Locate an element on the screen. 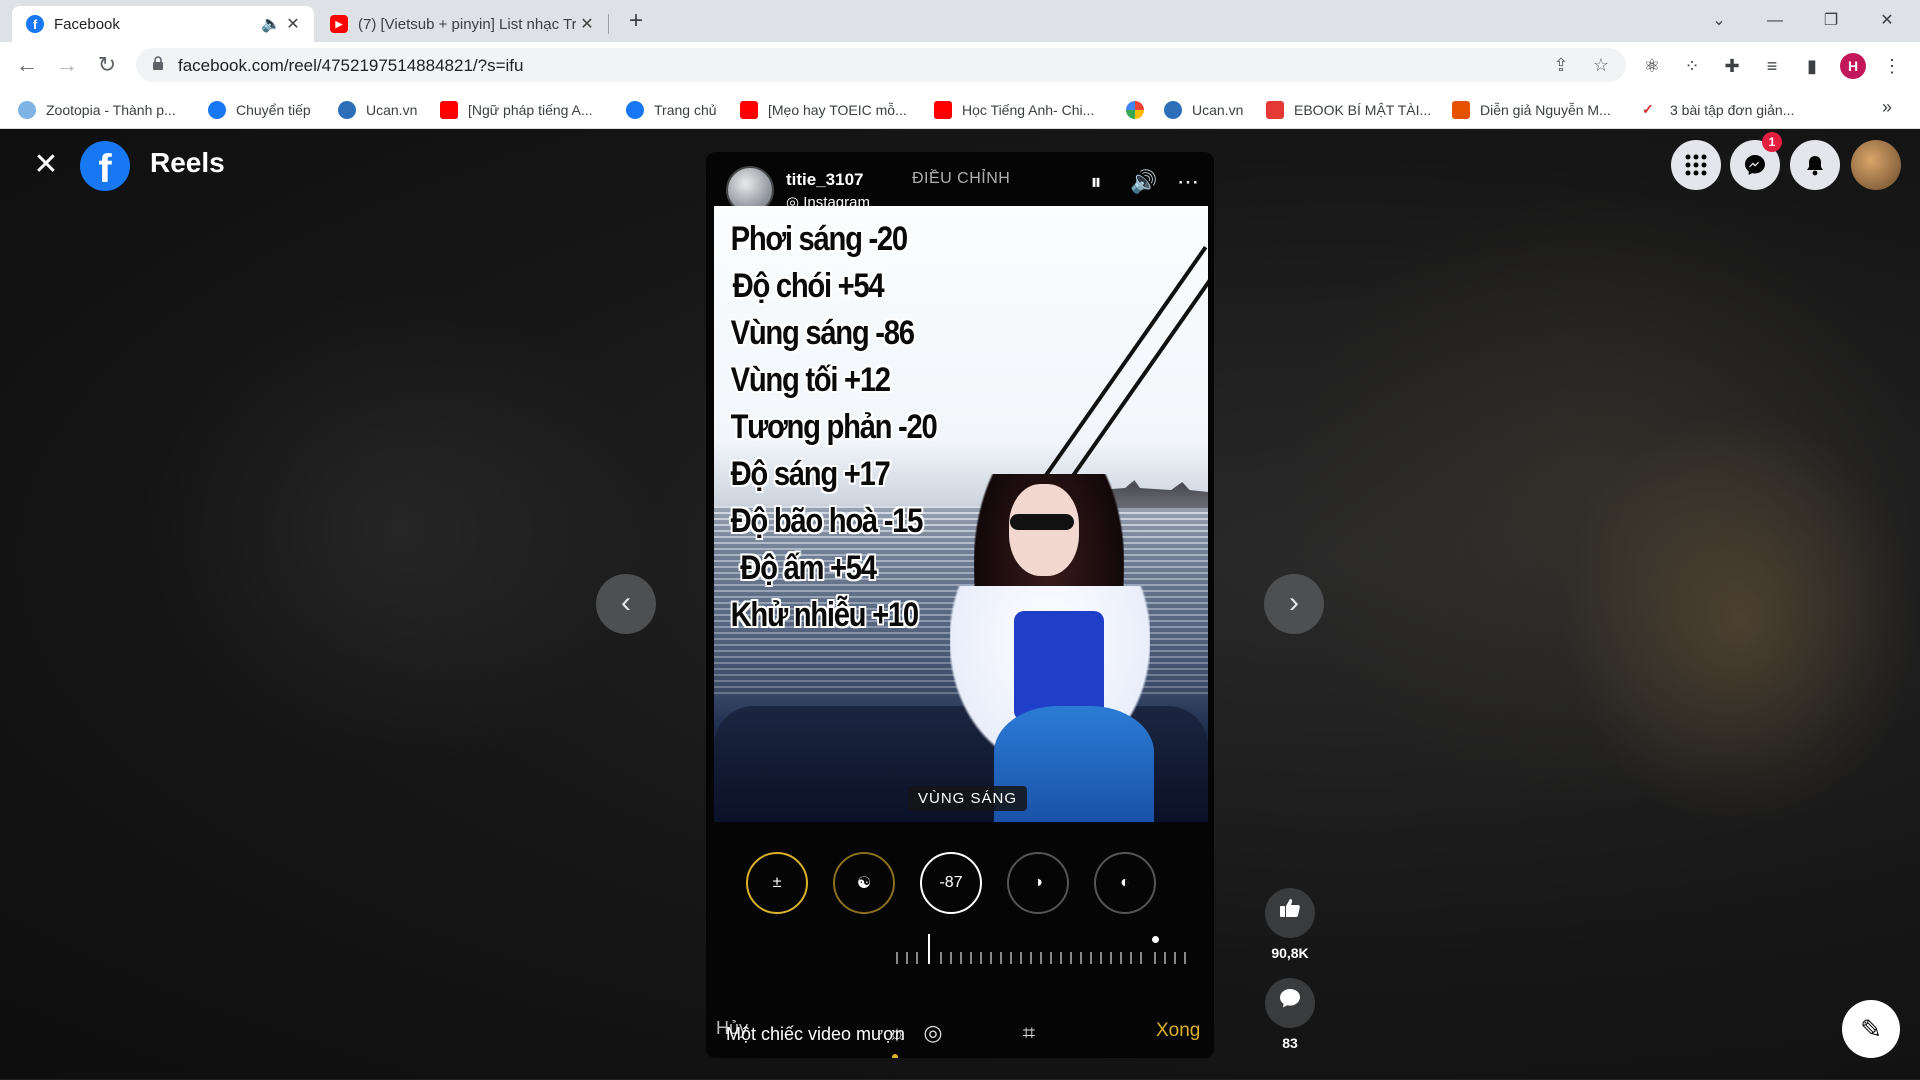 This screenshot has height=1080, width=1920. back-button: ← is located at coordinates (27, 65).